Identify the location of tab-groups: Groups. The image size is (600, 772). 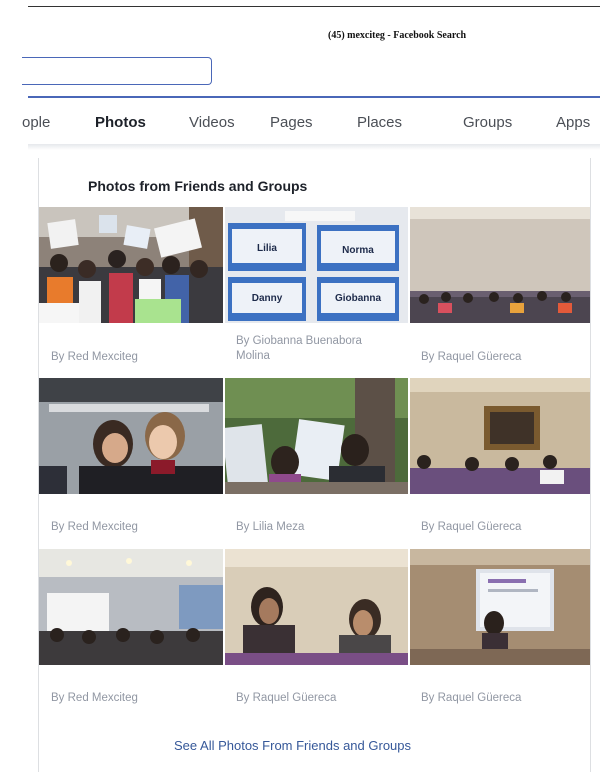
(487, 122).